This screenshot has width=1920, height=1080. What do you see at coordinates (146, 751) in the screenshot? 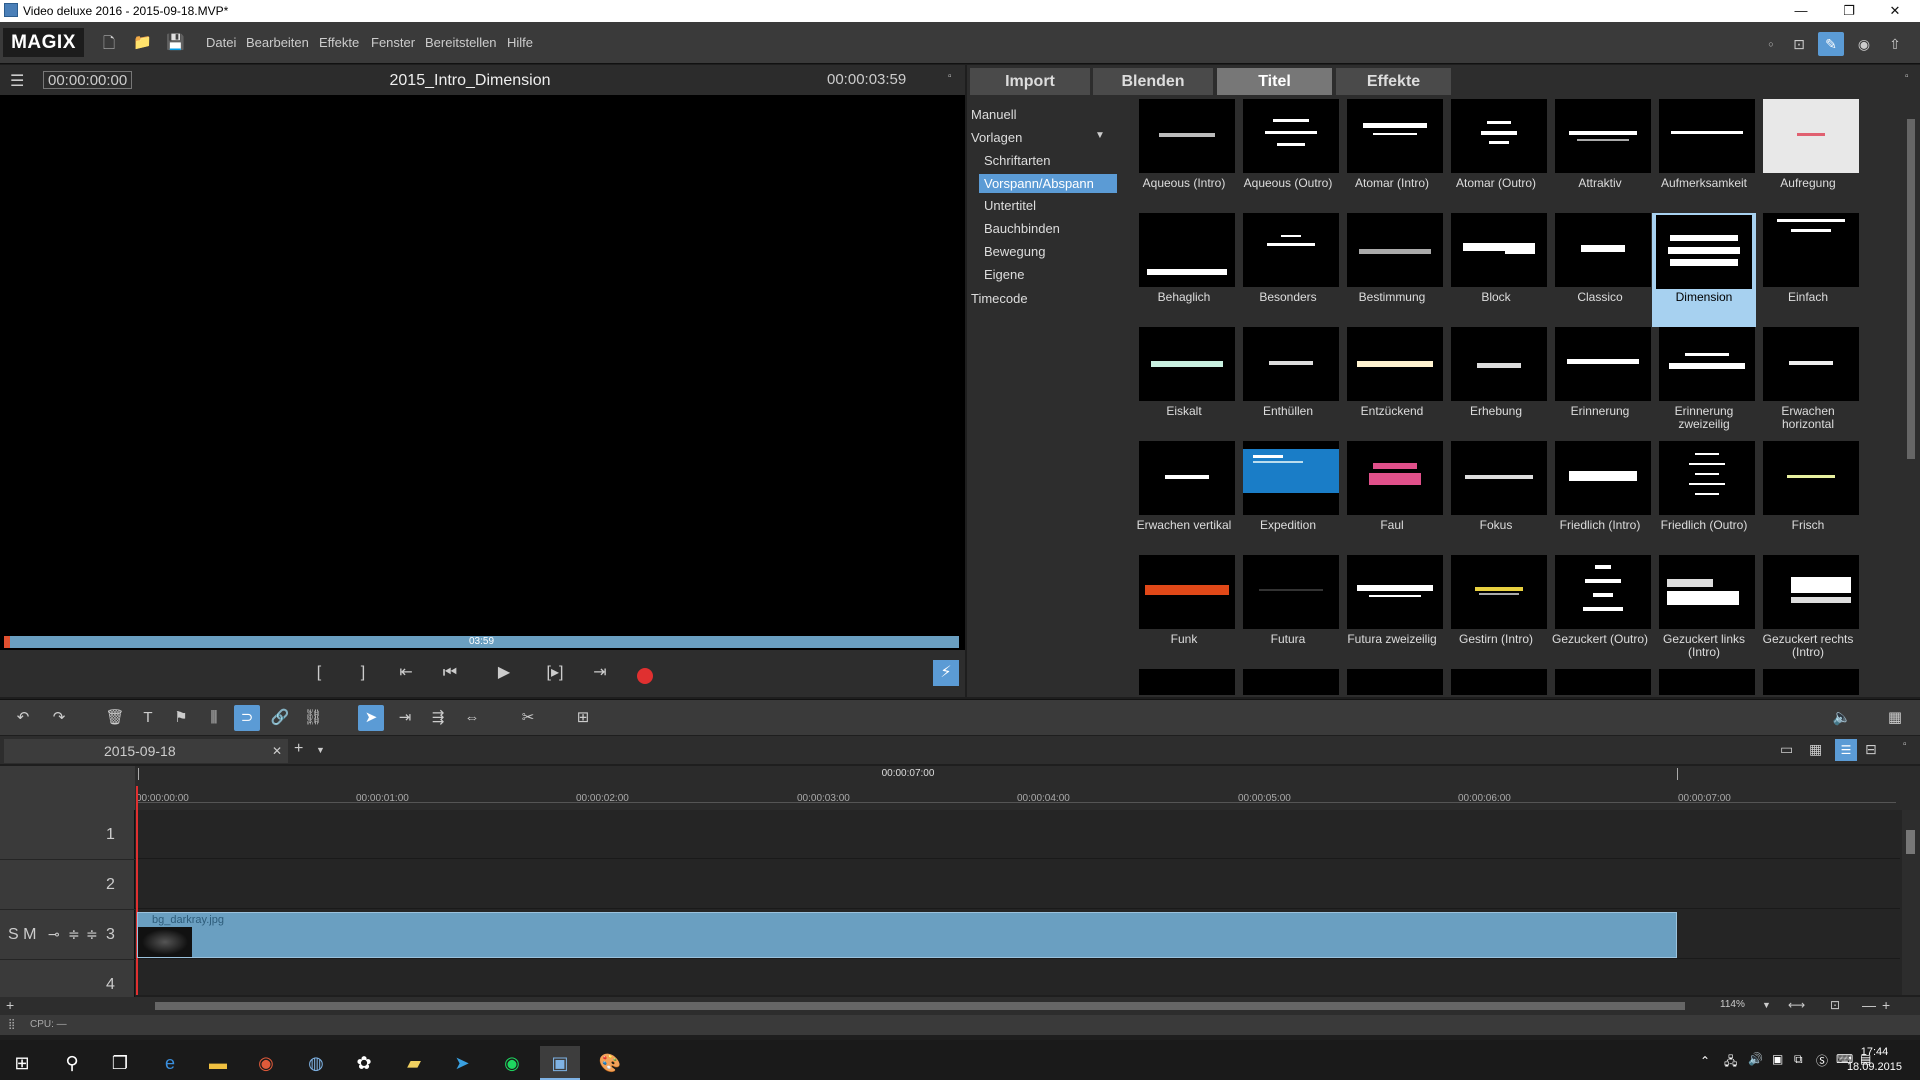
I see `project-tab: 2015-09-18 ✕` at bounding box center [146, 751].